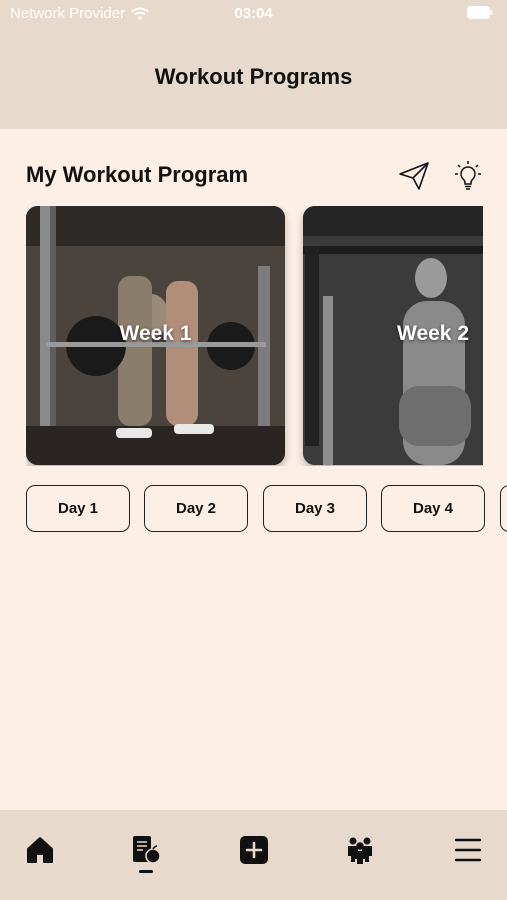 The height and width of the screenshot is (900, 507). I want to click on home-icon, so click(40, 850).